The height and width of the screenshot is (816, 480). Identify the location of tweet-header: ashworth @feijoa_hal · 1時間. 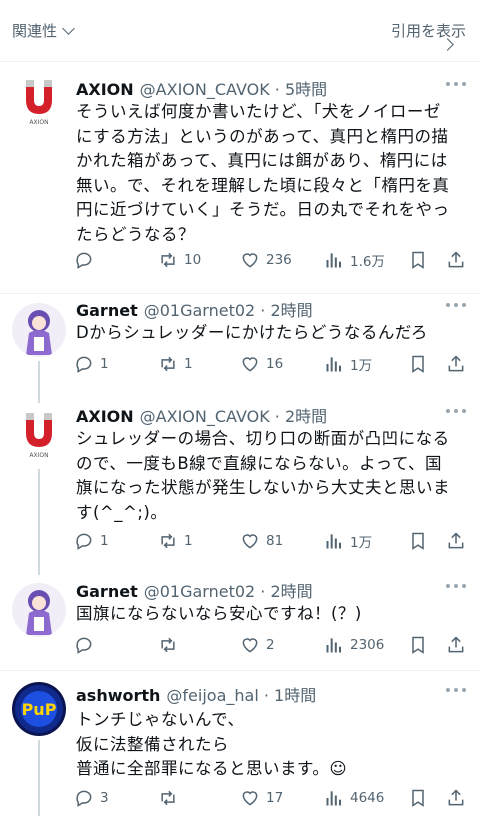
(196, 694).